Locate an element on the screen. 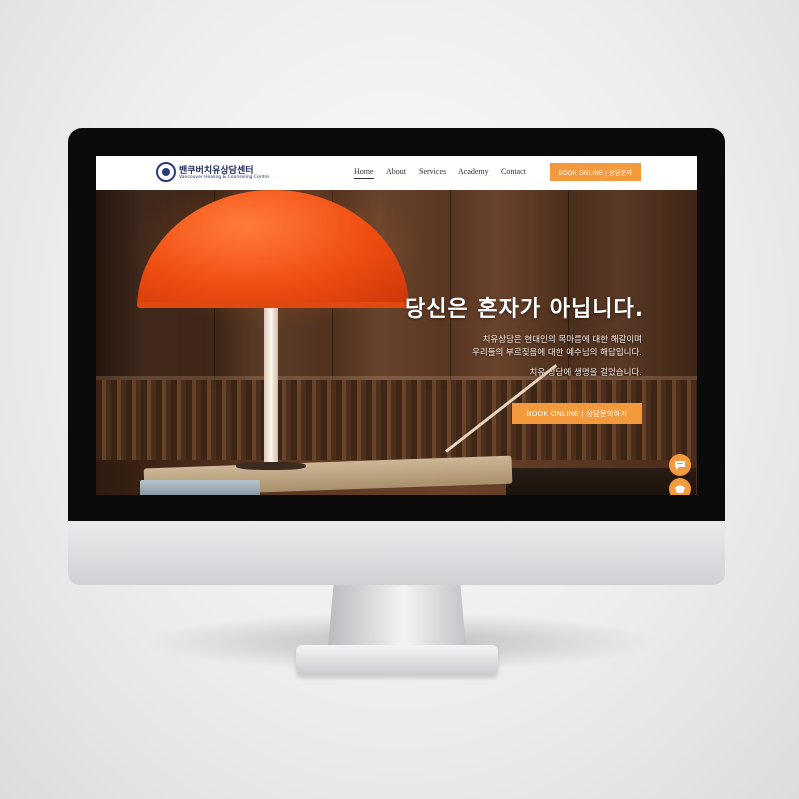 Image resolution: width=799 pixels, height=799 pixels. hero-title: 당신은 혼자가 아닙니다. is located at coordinates (525, 309).